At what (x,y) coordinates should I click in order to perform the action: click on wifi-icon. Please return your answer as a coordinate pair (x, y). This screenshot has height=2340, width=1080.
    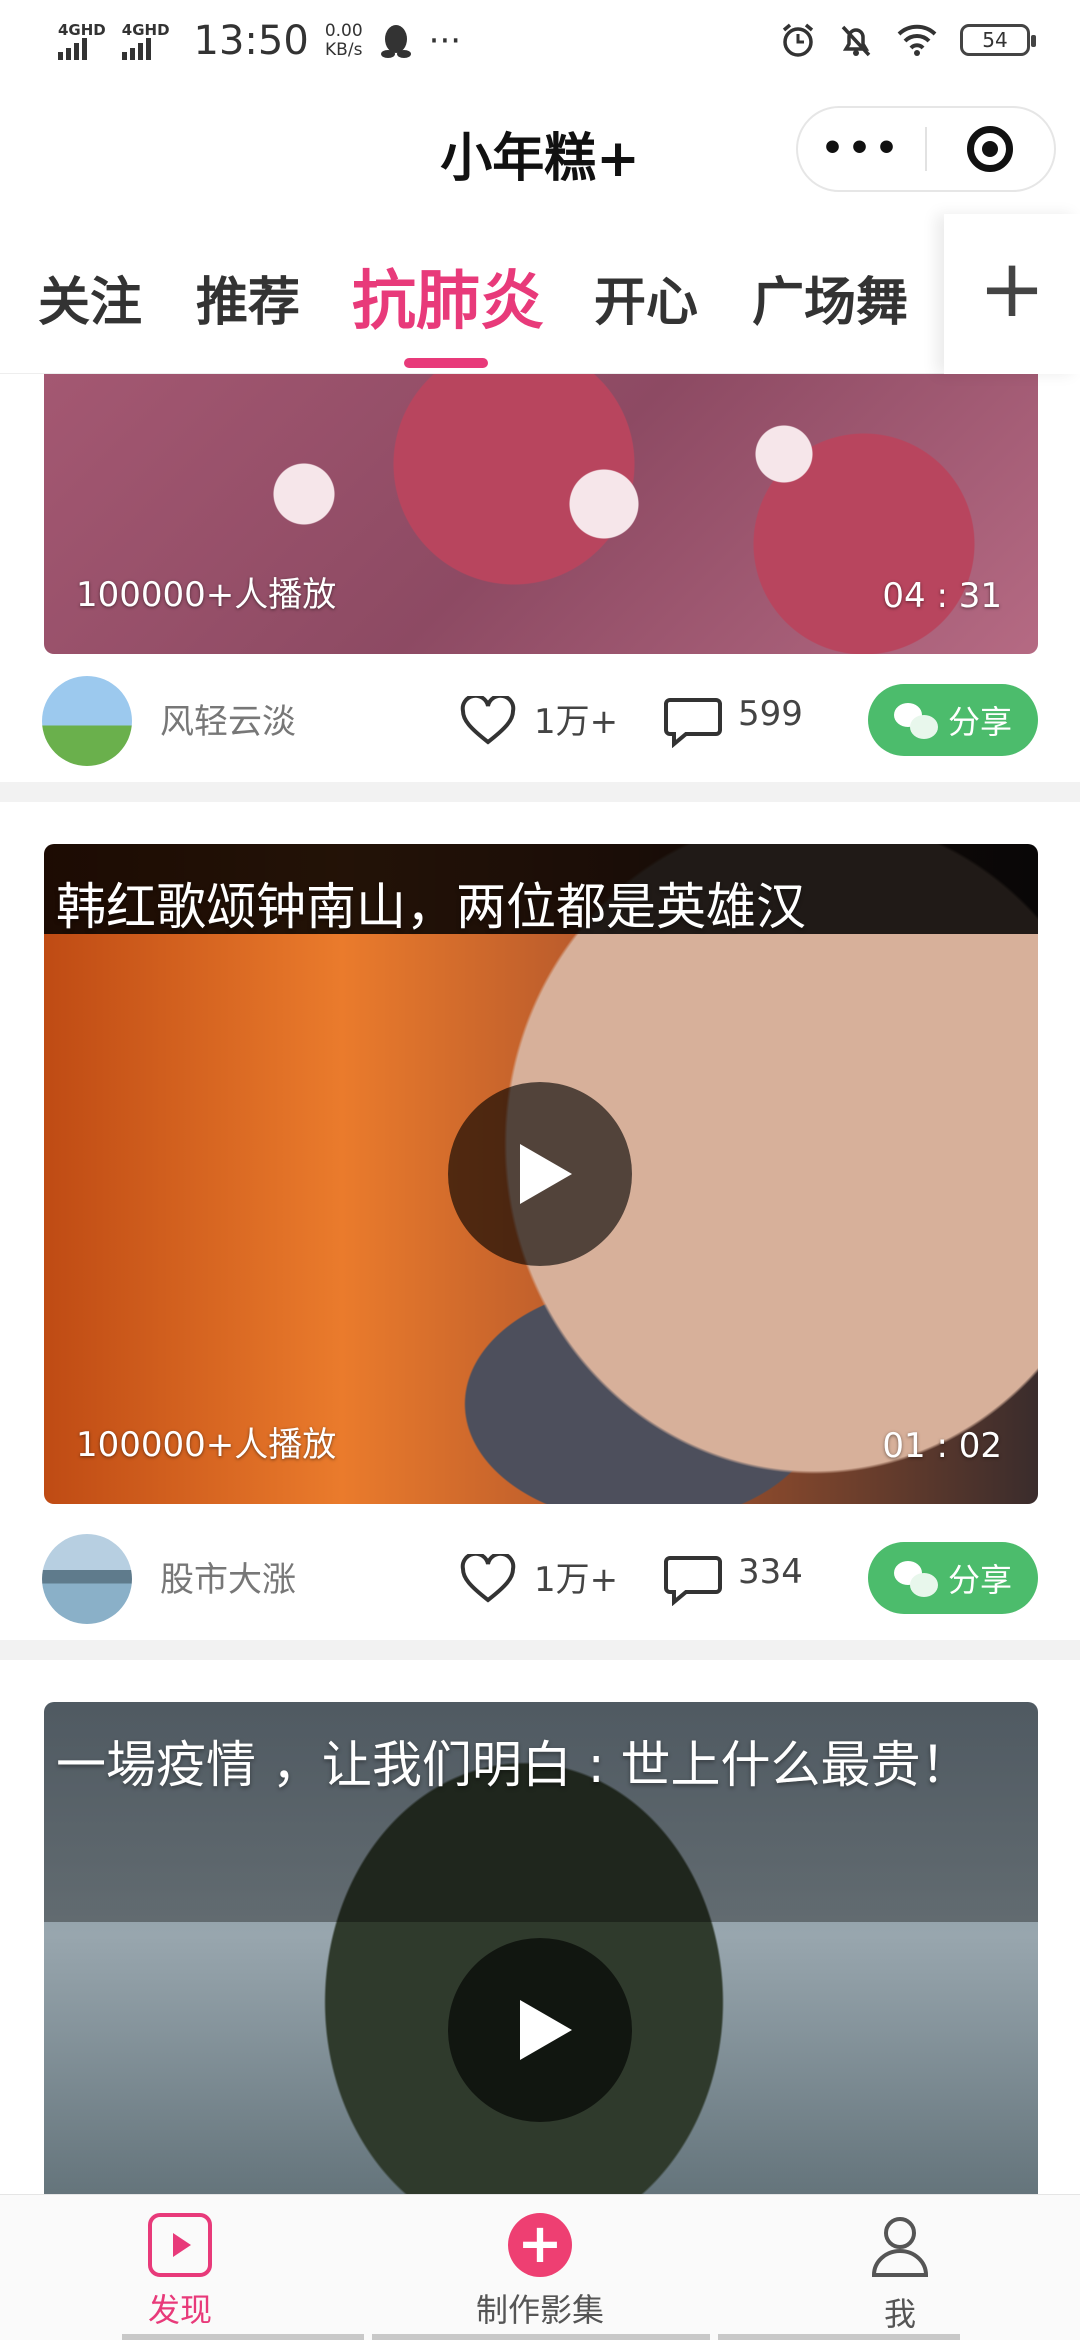
    Looking at the image, I should click on (917, 40).